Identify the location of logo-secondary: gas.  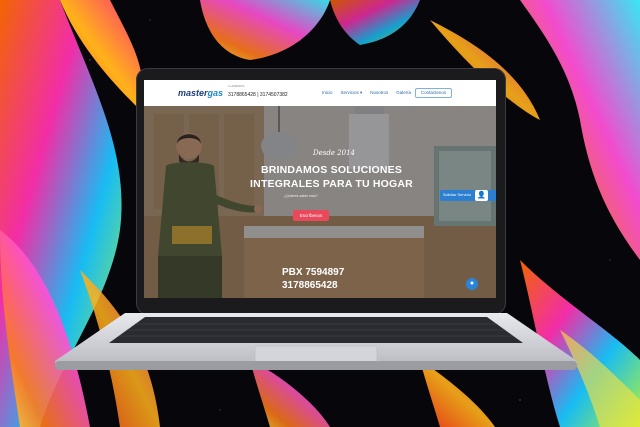
(215, 93).